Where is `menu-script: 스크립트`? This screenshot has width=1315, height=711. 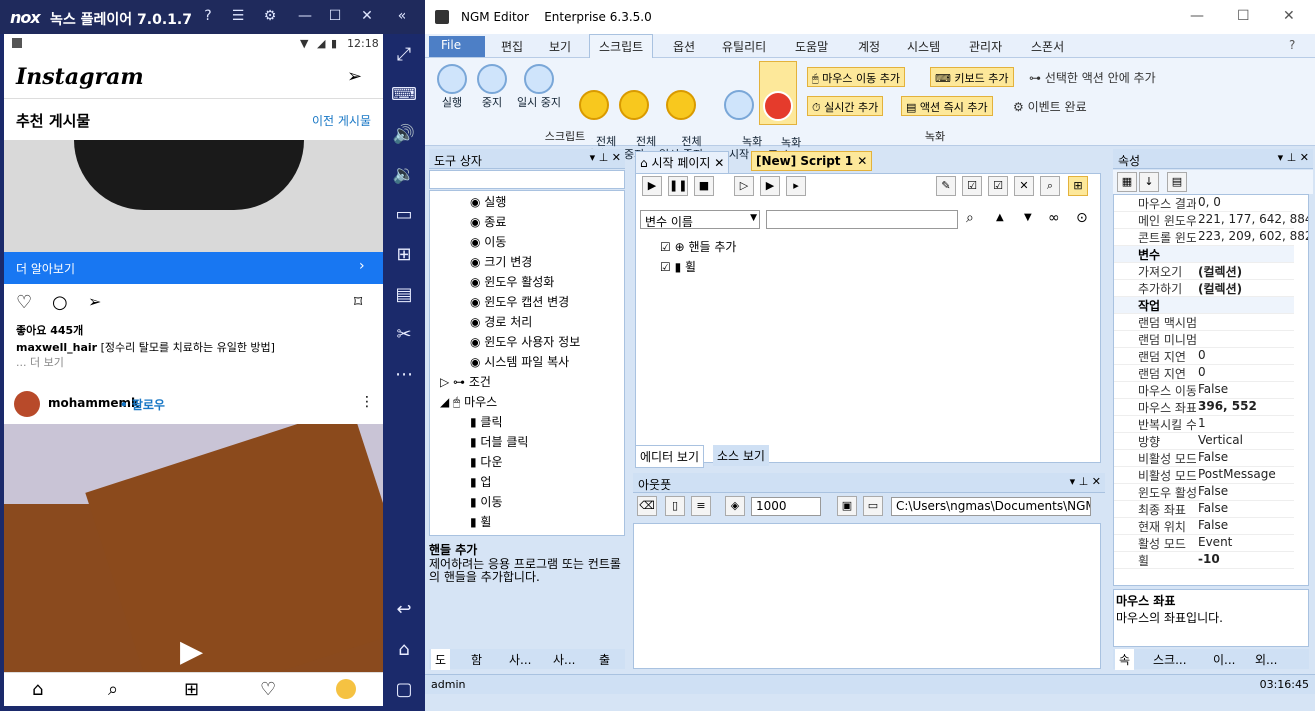 menu-script: 스크립트 is located at coordinates (621, 46).